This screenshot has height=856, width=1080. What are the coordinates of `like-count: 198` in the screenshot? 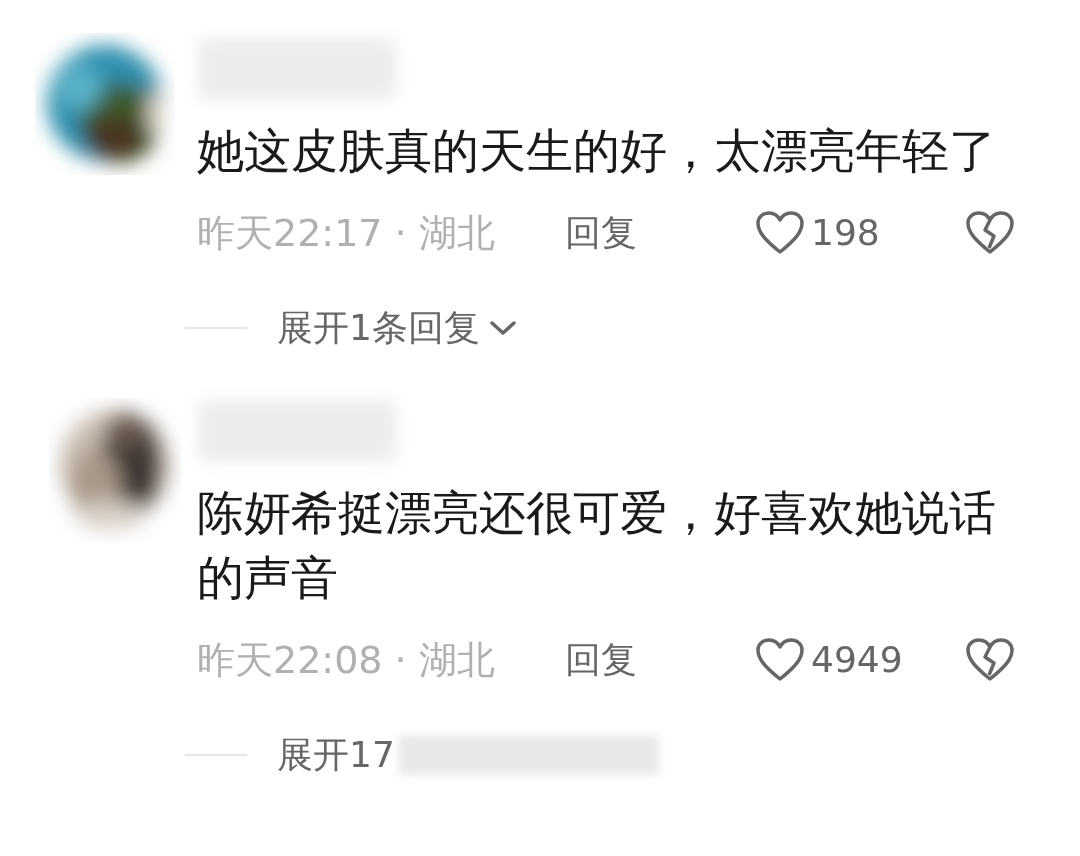 It's located at (845, 233).